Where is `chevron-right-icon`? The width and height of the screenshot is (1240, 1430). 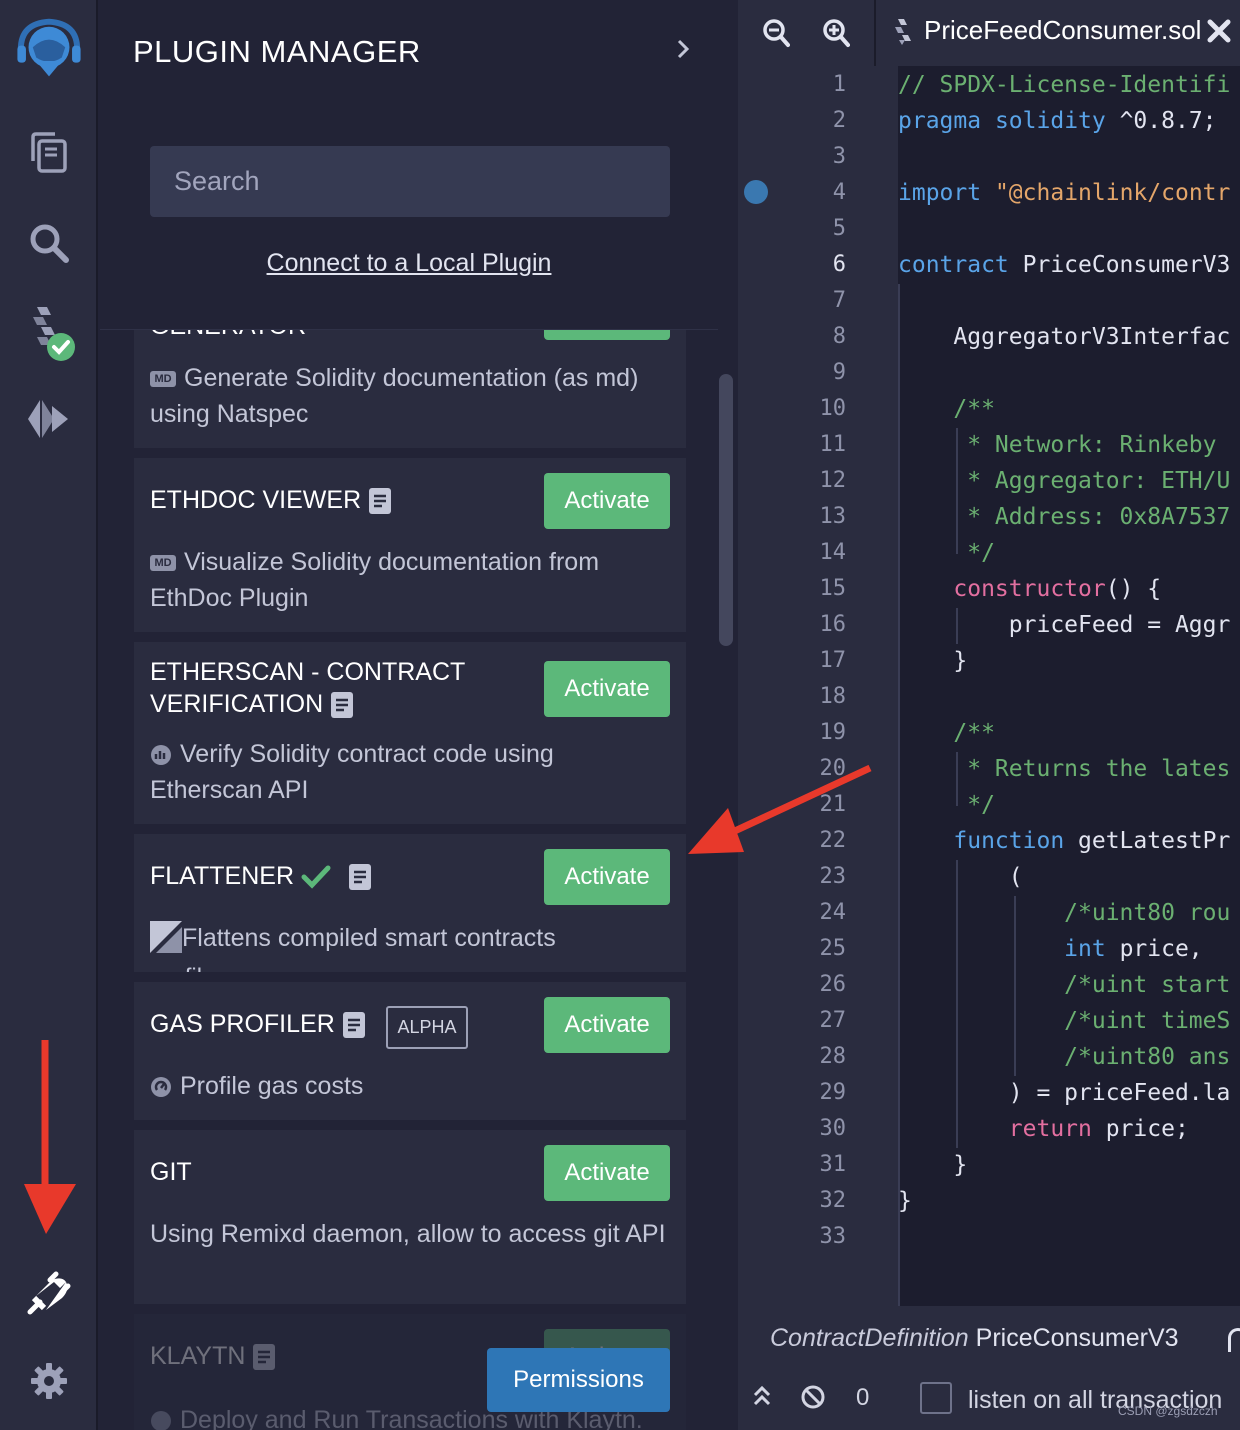 chevron-right-icon is located at coordinates (683, 49).